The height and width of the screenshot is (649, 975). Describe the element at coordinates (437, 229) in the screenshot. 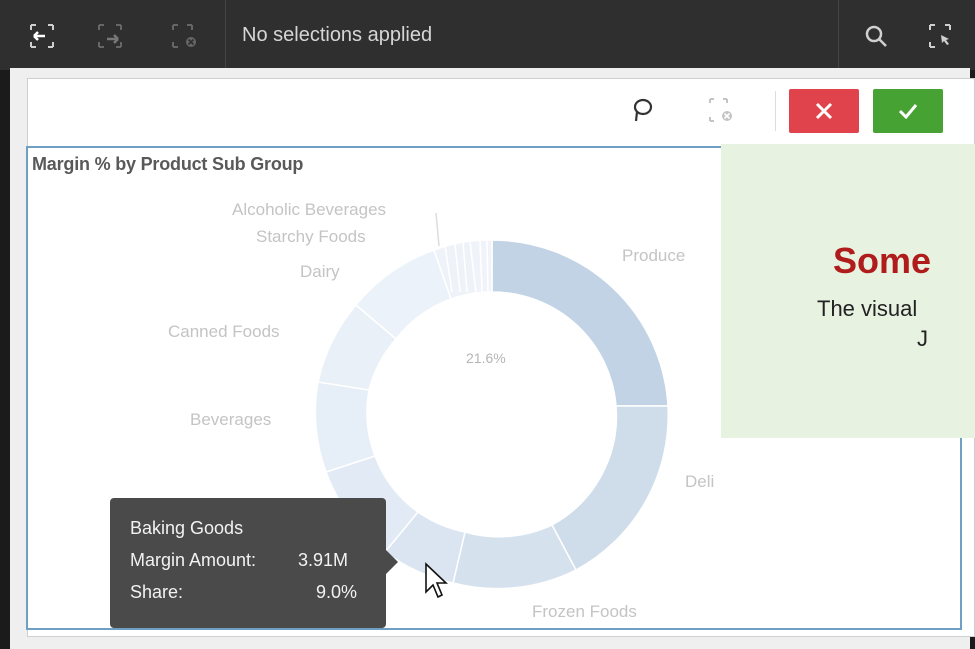

I see `leader-line` at that location.